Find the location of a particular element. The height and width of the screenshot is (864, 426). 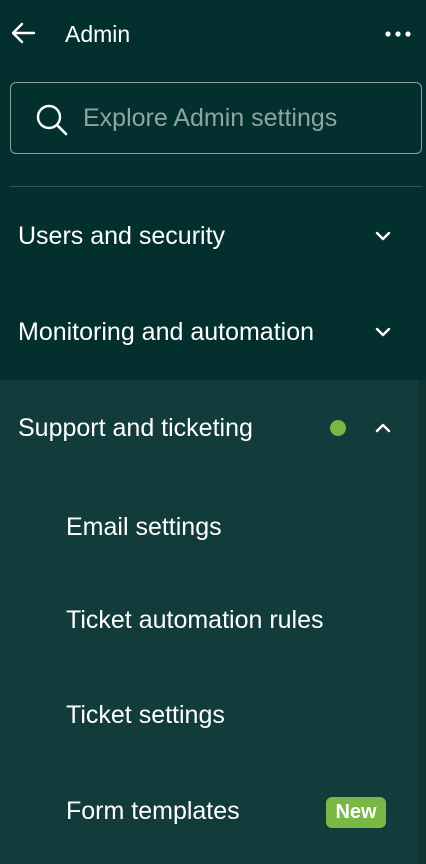

section-support-and-ticketing: Support and ticketing is located at coordinates (209, 428).